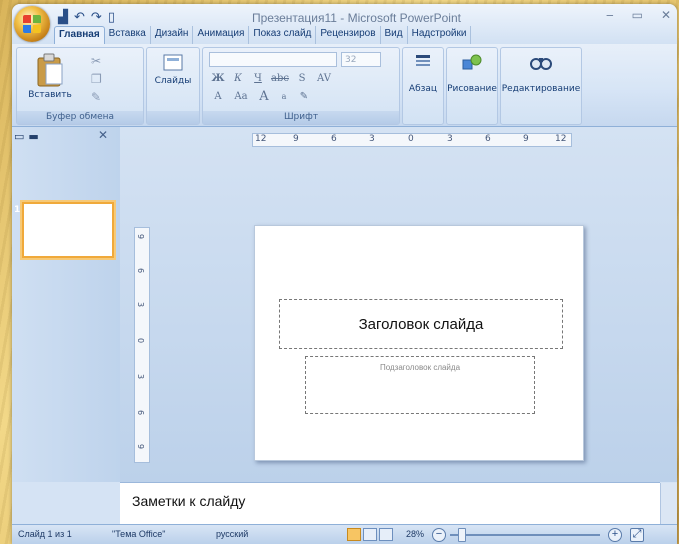  I want to click on slide-thumbnail, so click(68, 230).